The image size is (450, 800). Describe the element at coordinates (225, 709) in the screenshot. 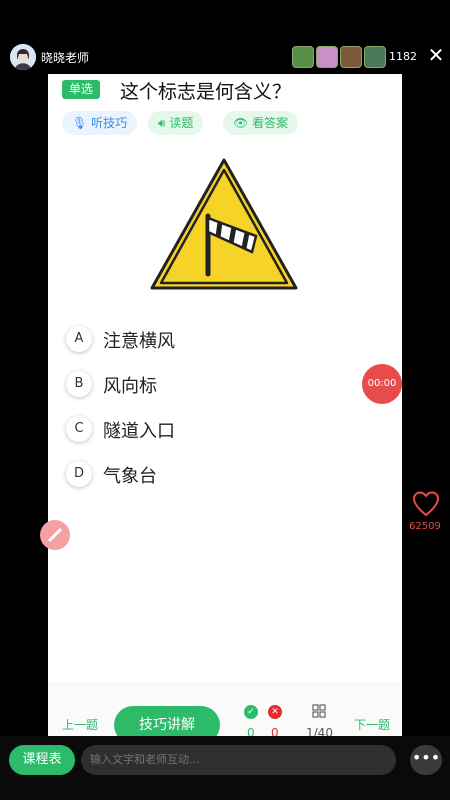

I see `question-navigation-bar: 上一题 技巧讲解 ✓ ✕ 0 0 1/40 下一题` at that location.